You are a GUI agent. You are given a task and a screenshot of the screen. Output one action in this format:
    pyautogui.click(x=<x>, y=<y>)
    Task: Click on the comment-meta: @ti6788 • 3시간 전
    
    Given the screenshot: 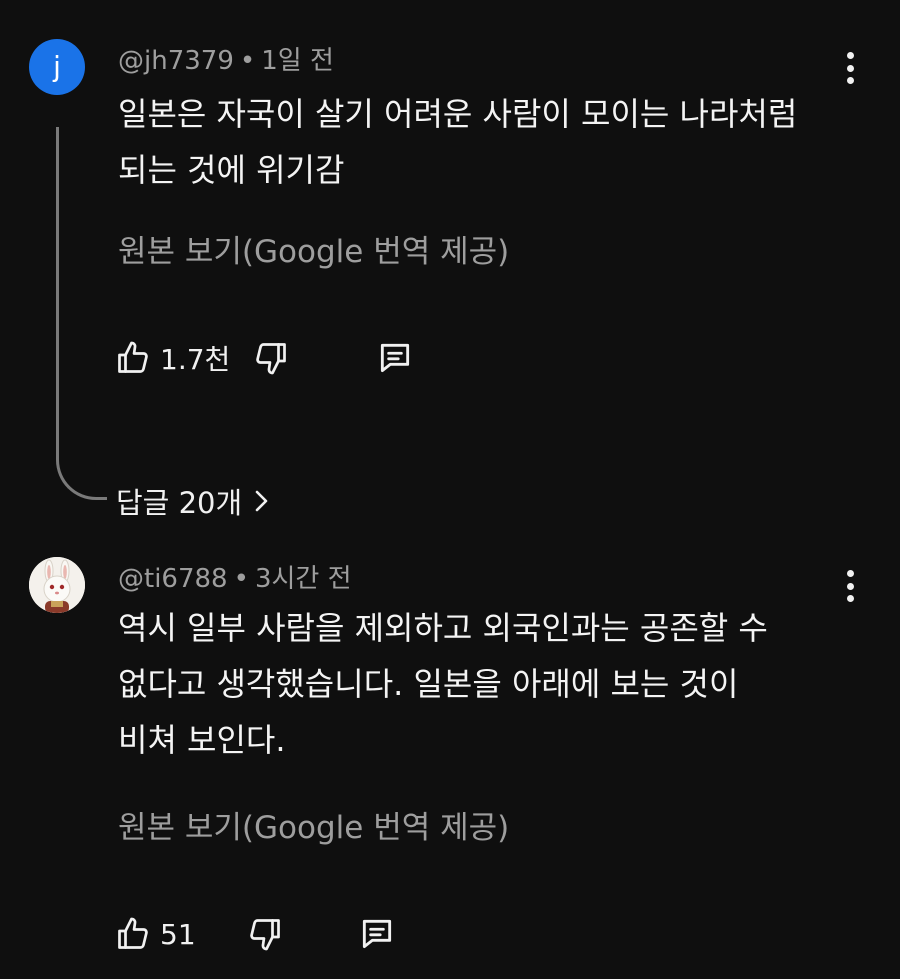 What is the action you would take?
    pyautogui.click(x=235, y=576)
    